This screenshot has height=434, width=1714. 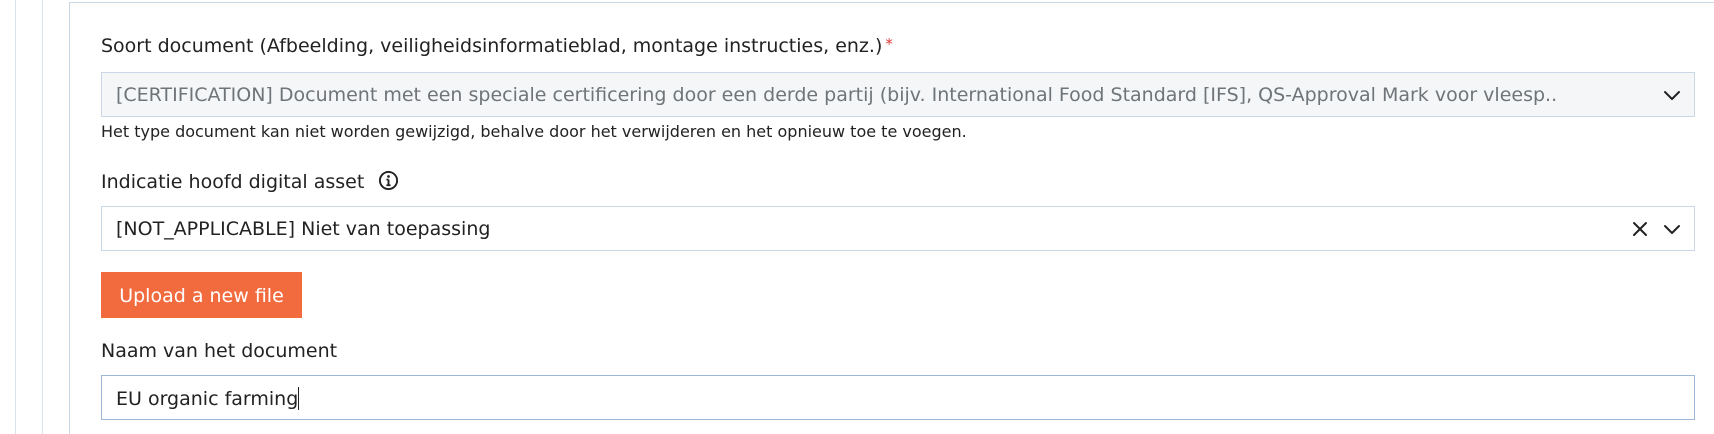 I want to click on main-asset-label-text: Indicatie hoofd digital asset, so click(x=233, y=182).